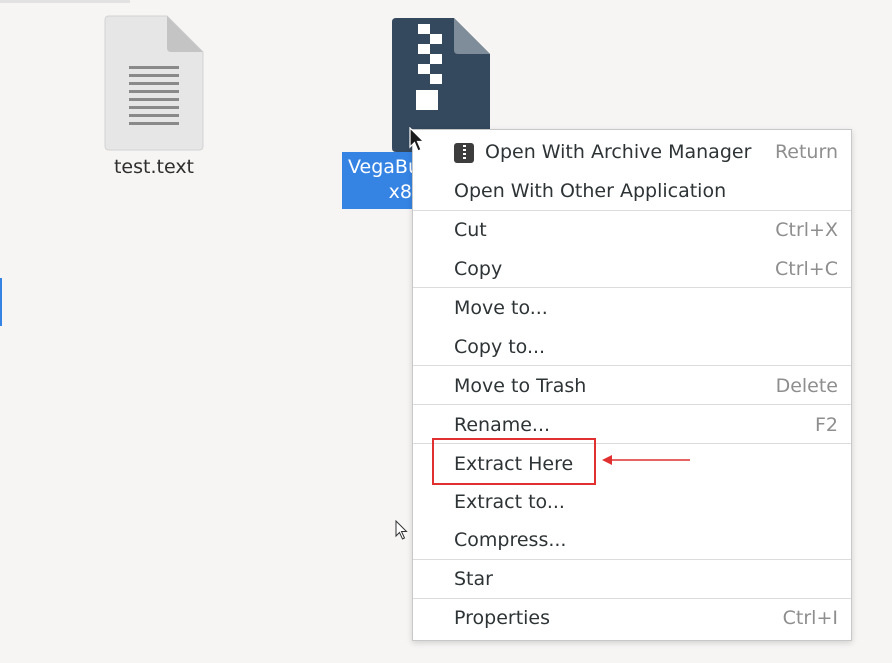 The image size is (892, 663). Describe the element at coordinates (65, 1) in the screenshot. I see `top-strip` at that location.